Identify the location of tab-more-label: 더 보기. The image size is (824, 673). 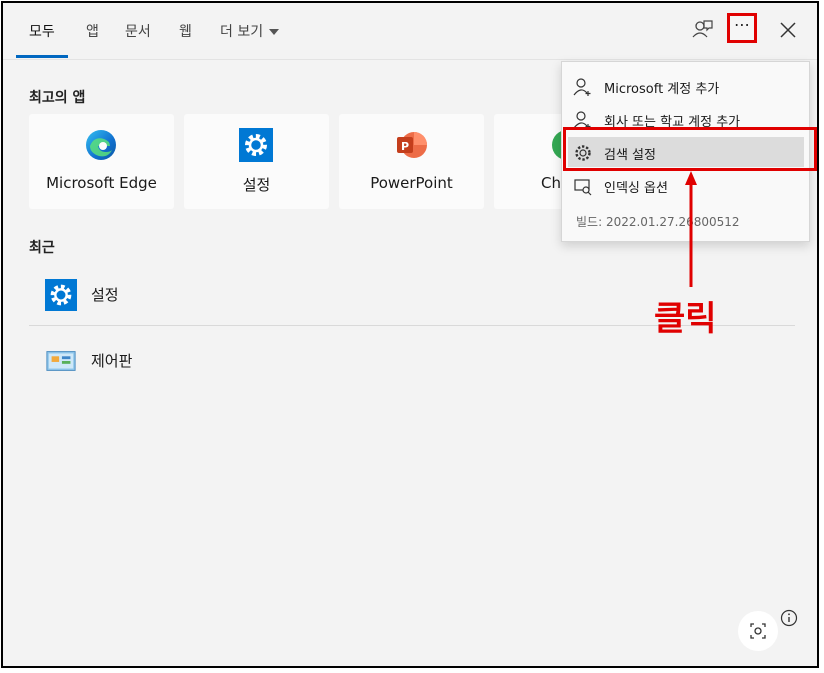
(242, 32).